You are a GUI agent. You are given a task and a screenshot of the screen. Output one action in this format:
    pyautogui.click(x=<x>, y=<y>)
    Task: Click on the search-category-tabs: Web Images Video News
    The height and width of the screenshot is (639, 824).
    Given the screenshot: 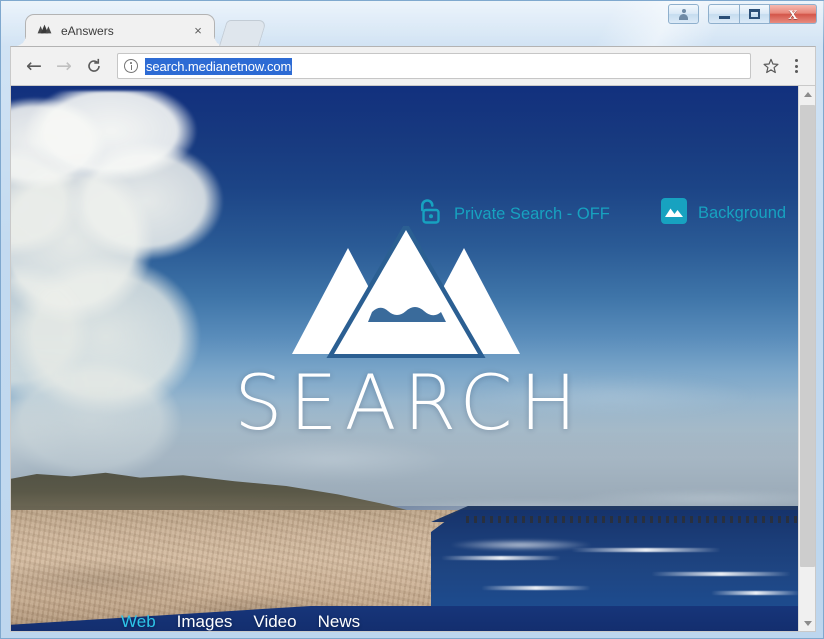 What is the action you would take?
    pyautogui.click(x=251, y=621)
    